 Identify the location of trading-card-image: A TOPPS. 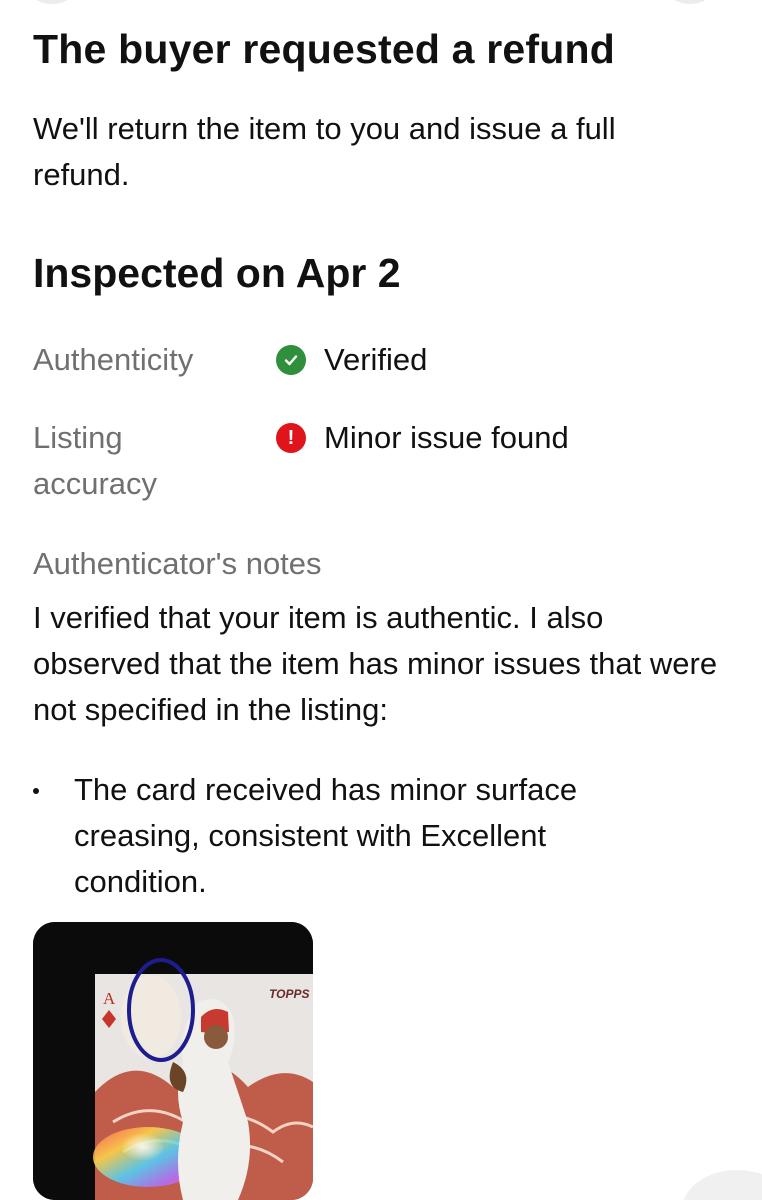
(173, 1061).